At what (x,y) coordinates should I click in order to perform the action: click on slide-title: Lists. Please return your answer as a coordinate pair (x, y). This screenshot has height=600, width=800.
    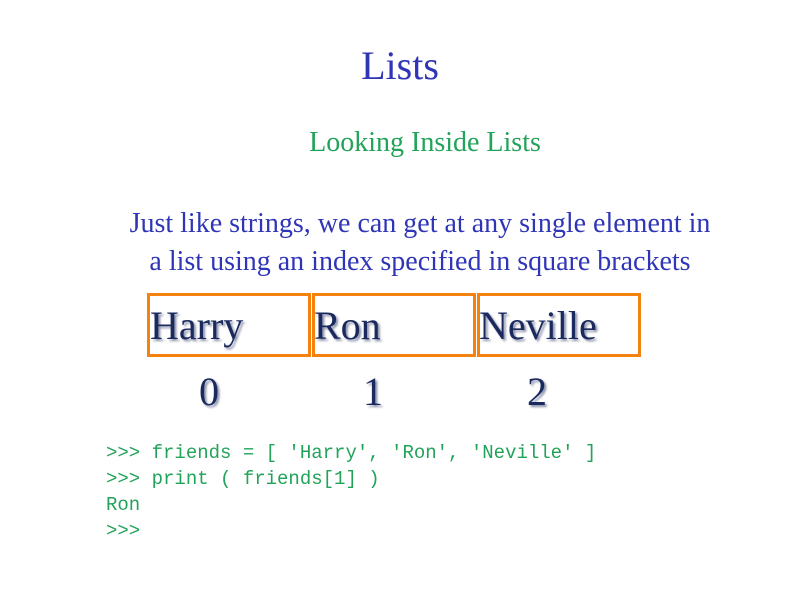
    Looking at the image, I should click on (400, 65).